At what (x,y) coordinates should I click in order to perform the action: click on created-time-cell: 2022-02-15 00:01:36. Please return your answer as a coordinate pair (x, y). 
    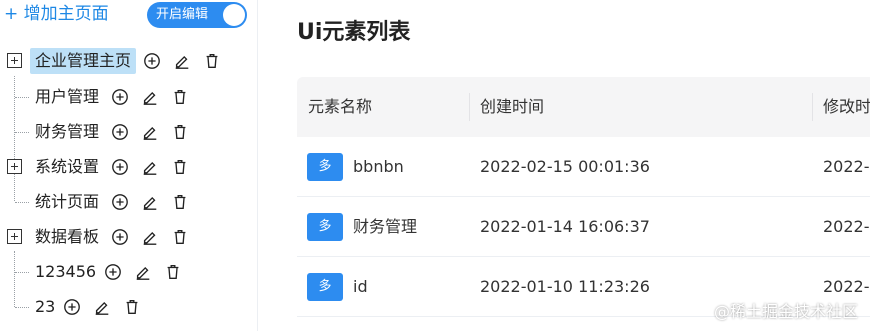
    Looking at the image, I should click on (565, 166).